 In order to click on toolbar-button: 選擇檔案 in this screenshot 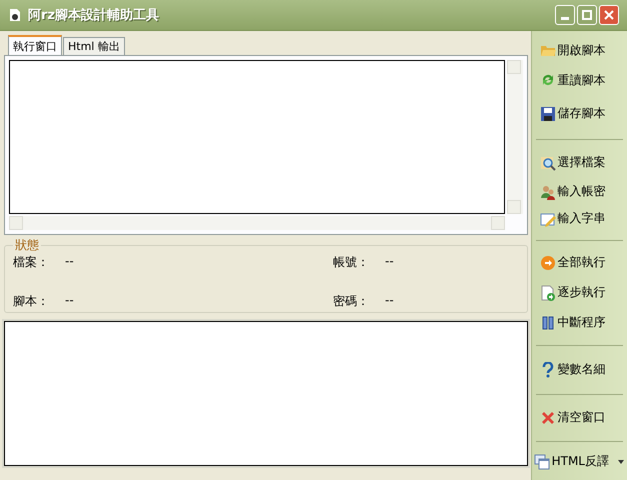, I will do `click(579, 163)`.